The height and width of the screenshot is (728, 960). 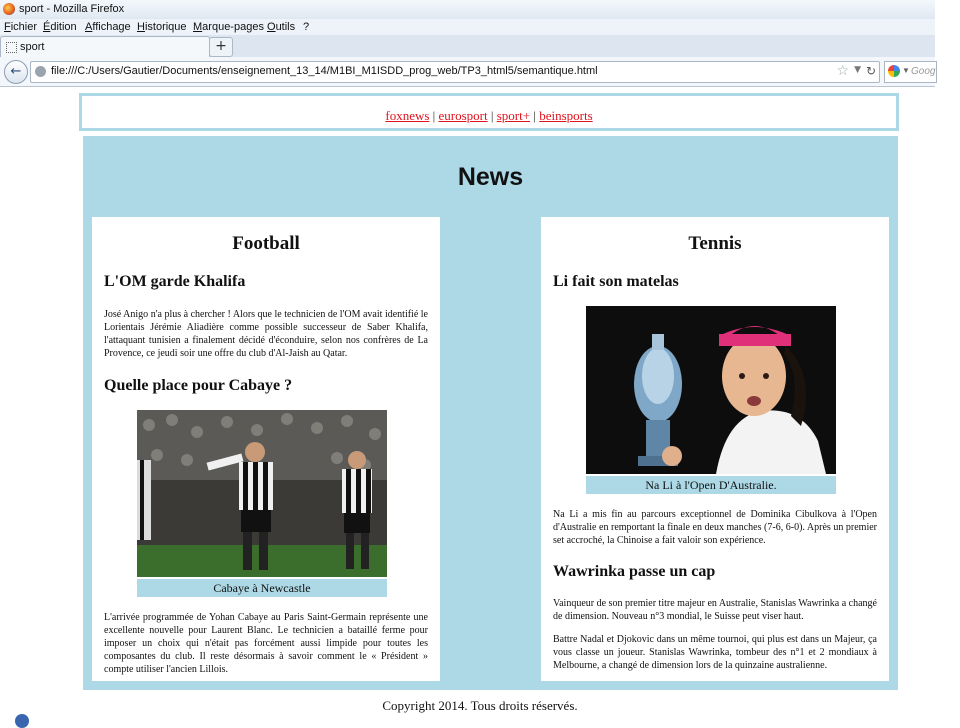 I want to click on figure-caption-na-li: Na Li à l'Open D'Australie., so click(x=711, y=485).